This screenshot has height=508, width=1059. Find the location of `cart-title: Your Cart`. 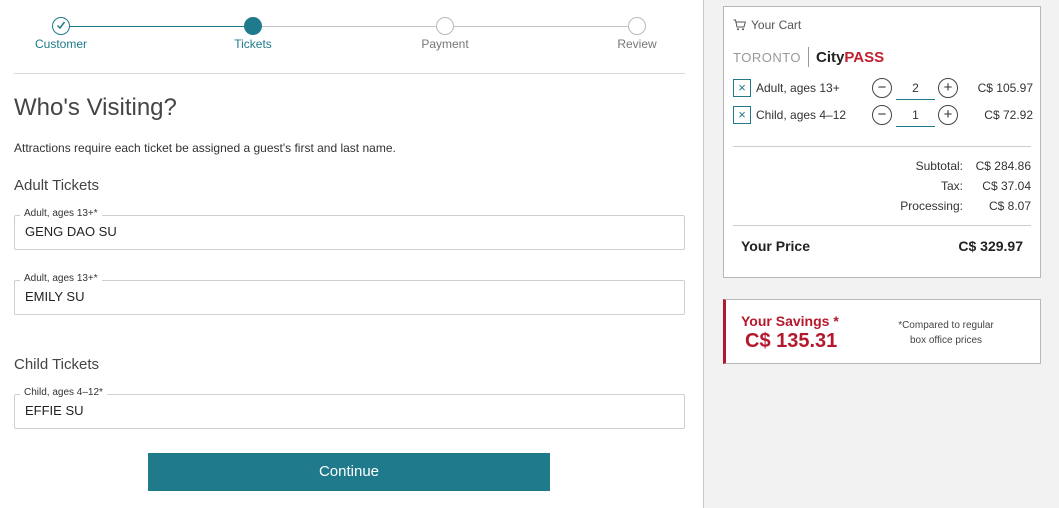

cart-title: Your Cart is located at coordinates (776, 25).